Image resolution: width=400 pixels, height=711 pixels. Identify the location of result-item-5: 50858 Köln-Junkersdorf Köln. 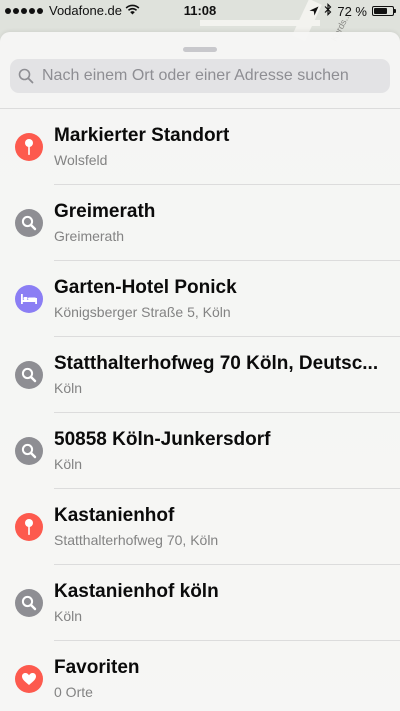
(200, 451).